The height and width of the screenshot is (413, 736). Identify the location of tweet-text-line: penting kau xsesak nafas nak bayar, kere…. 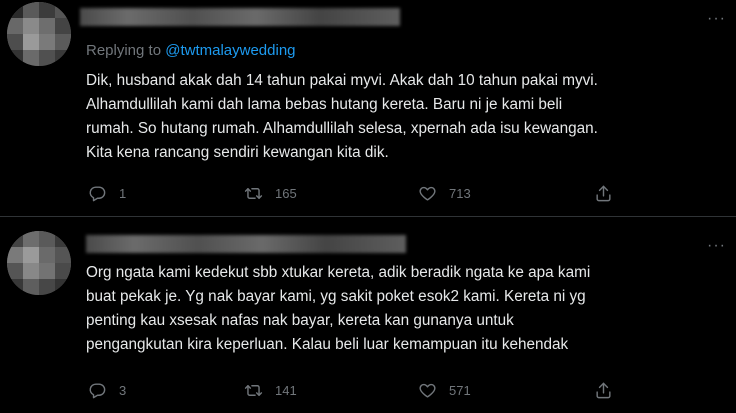
(300, 320).